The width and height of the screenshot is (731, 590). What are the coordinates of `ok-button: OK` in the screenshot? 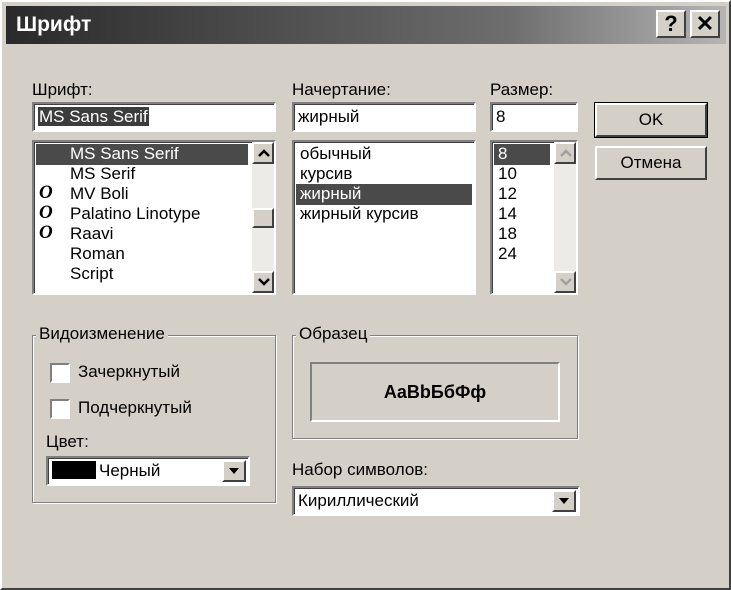 It's located at (651, 120).